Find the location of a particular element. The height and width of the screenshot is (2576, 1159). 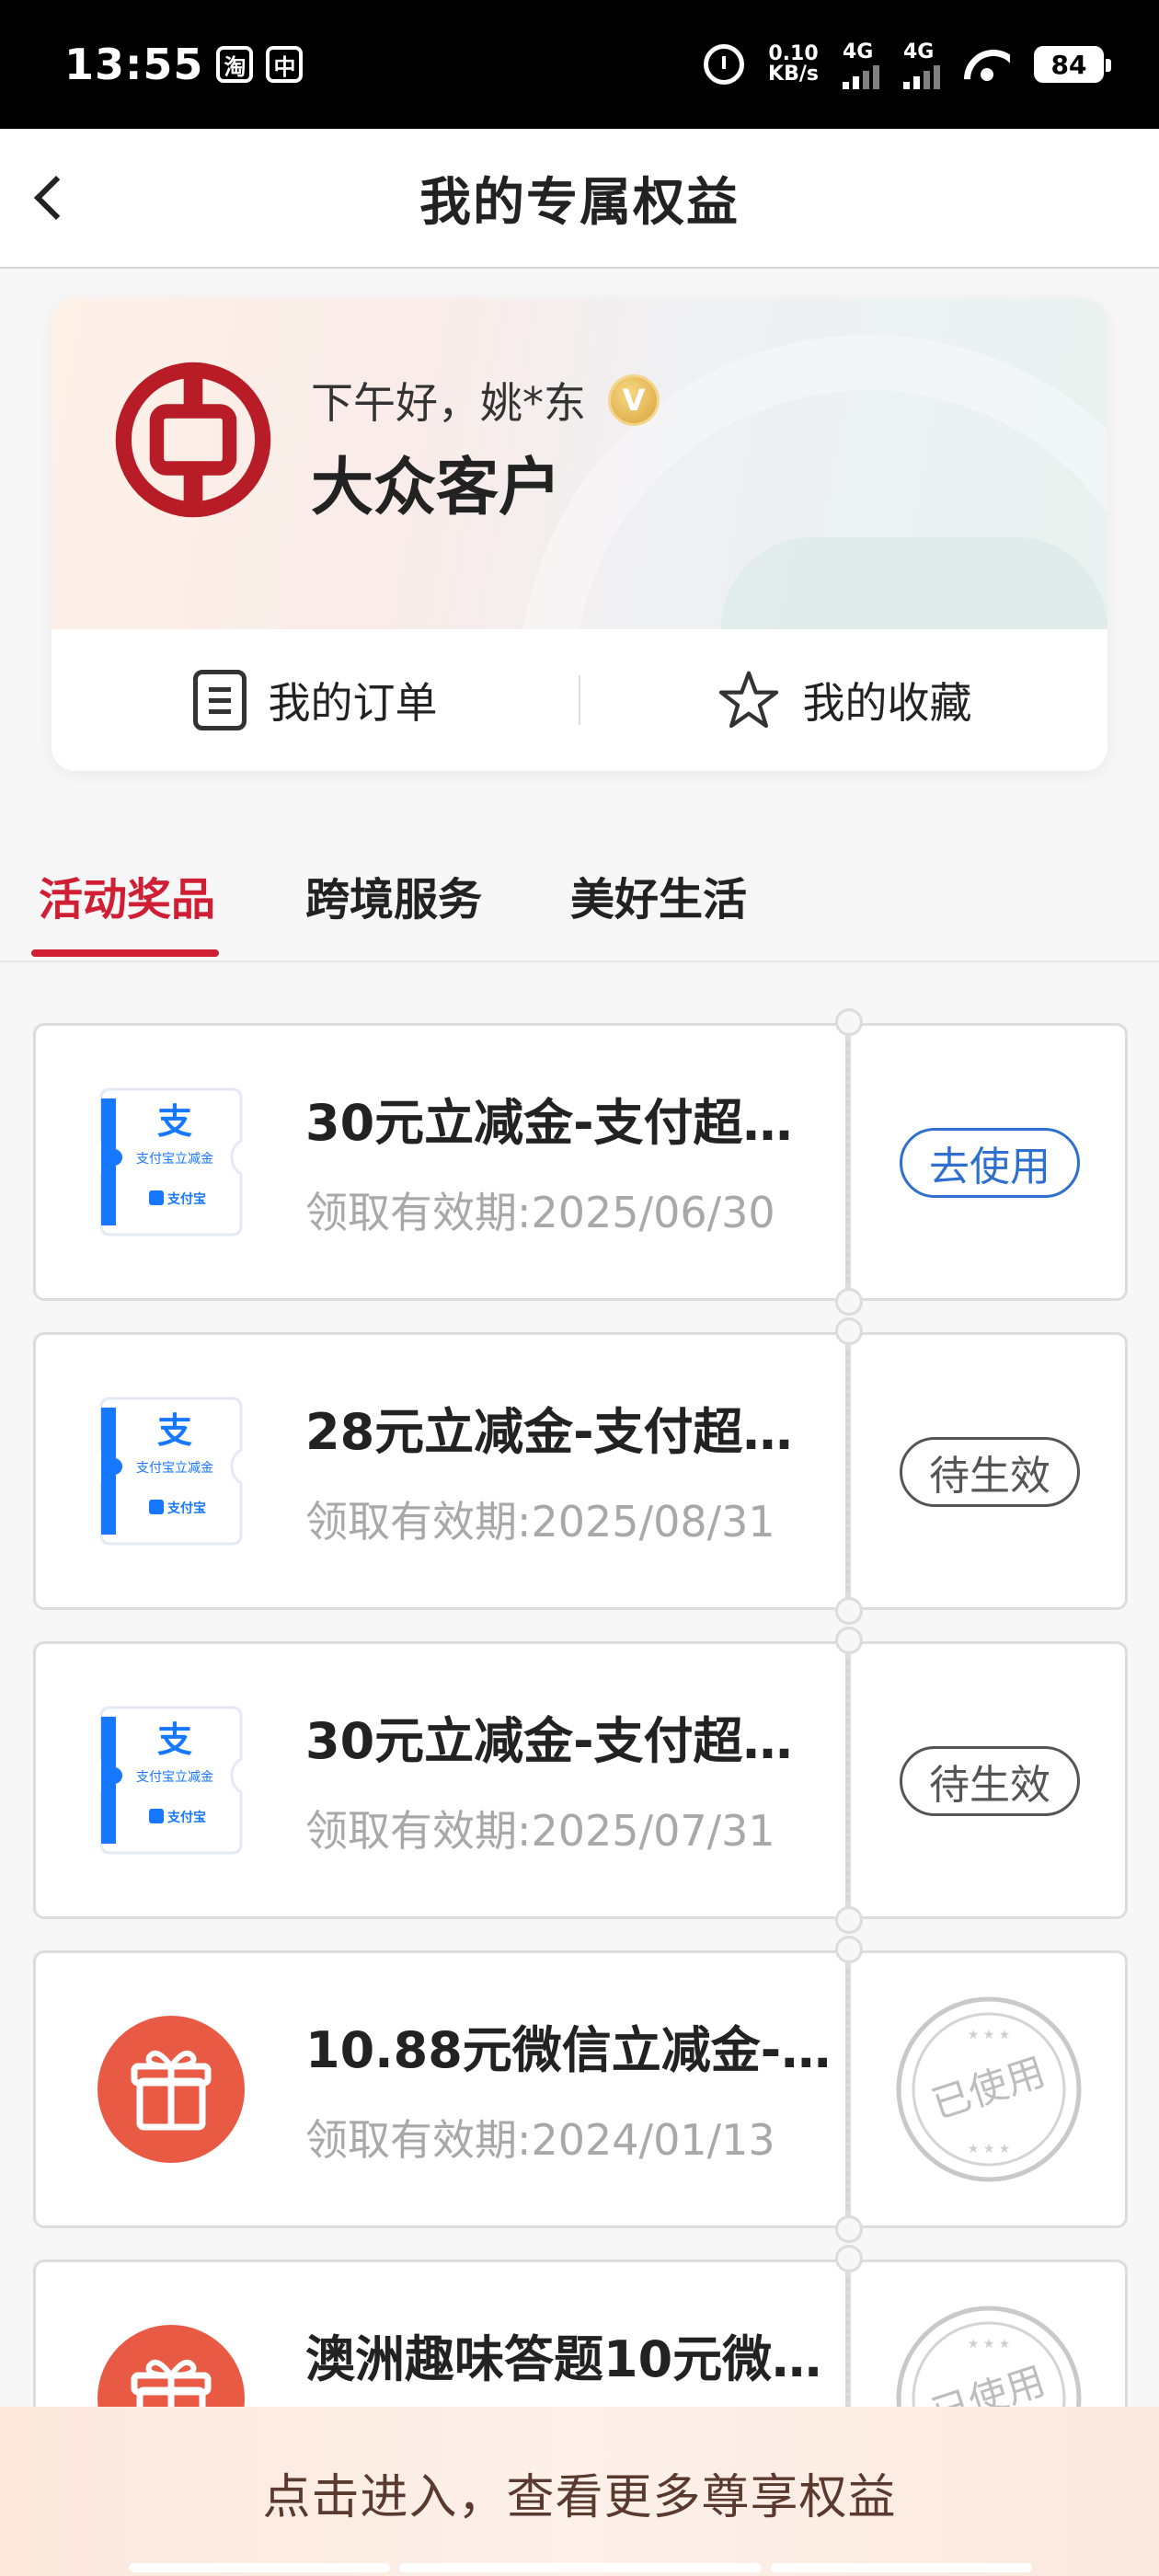

bank-of-china-logo-icon is located at coordinates (193, 440).